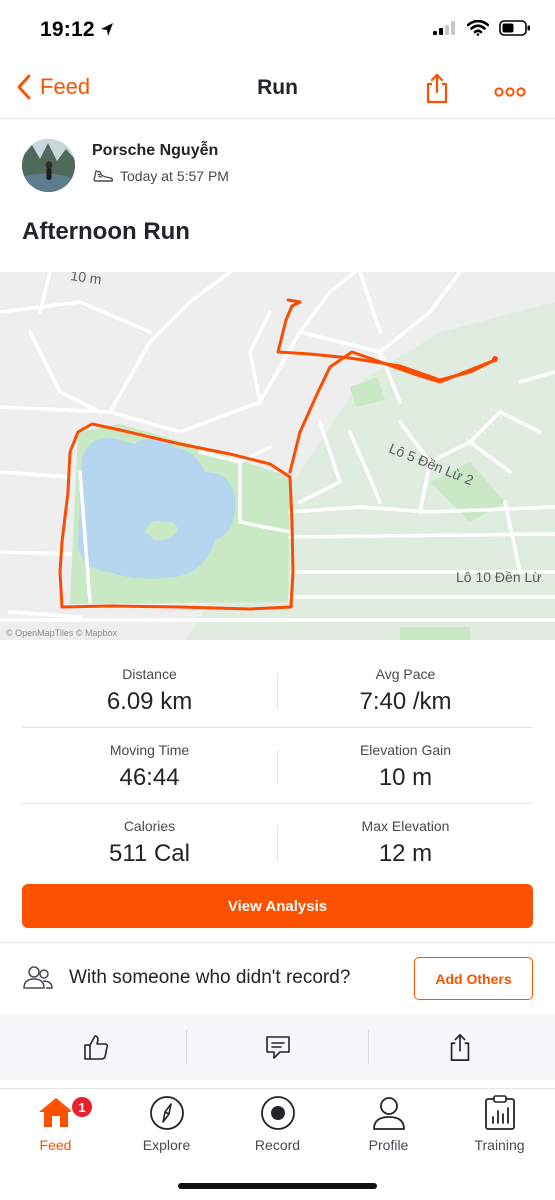 This screenshot has width=555, height=1200. I want to click on stat-row: Moving Time 46:44 Elevation Gain 10 m, so click(277, 766).